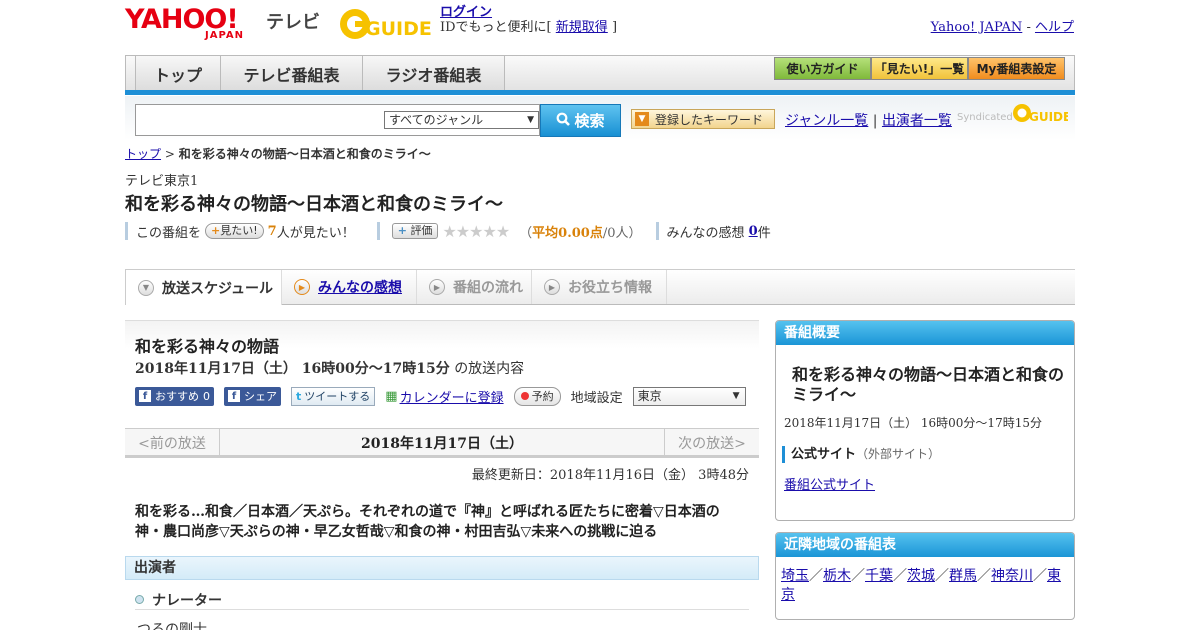 This screenshot has width=1200, height=630. I want to click on nearby-area-link: 神奈川, so click(1012, 576).